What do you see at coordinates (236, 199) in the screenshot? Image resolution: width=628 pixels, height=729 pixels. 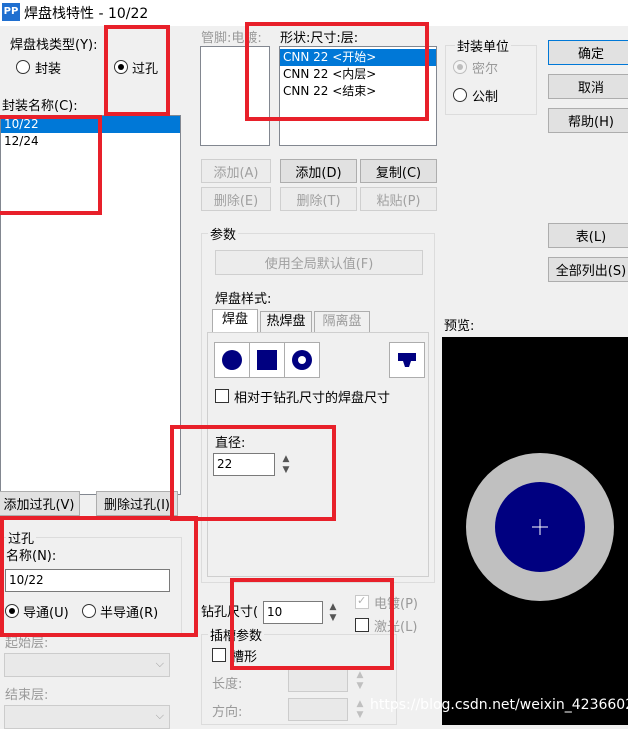 I see `pin-delete-button: 删除(E)` at bounding box center [236, 199].